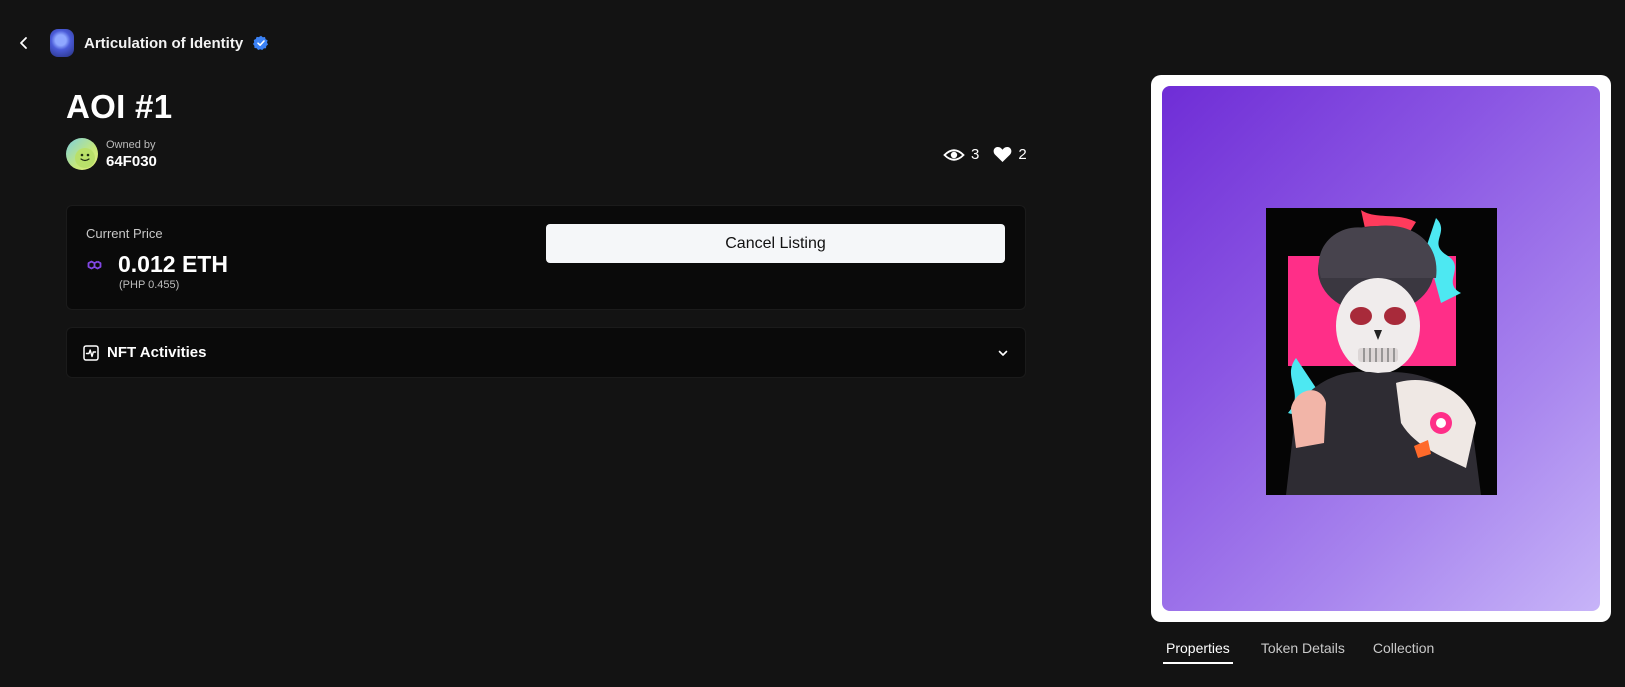  I want to click on owner-block: Owned by 64F030, so click(111, 154).